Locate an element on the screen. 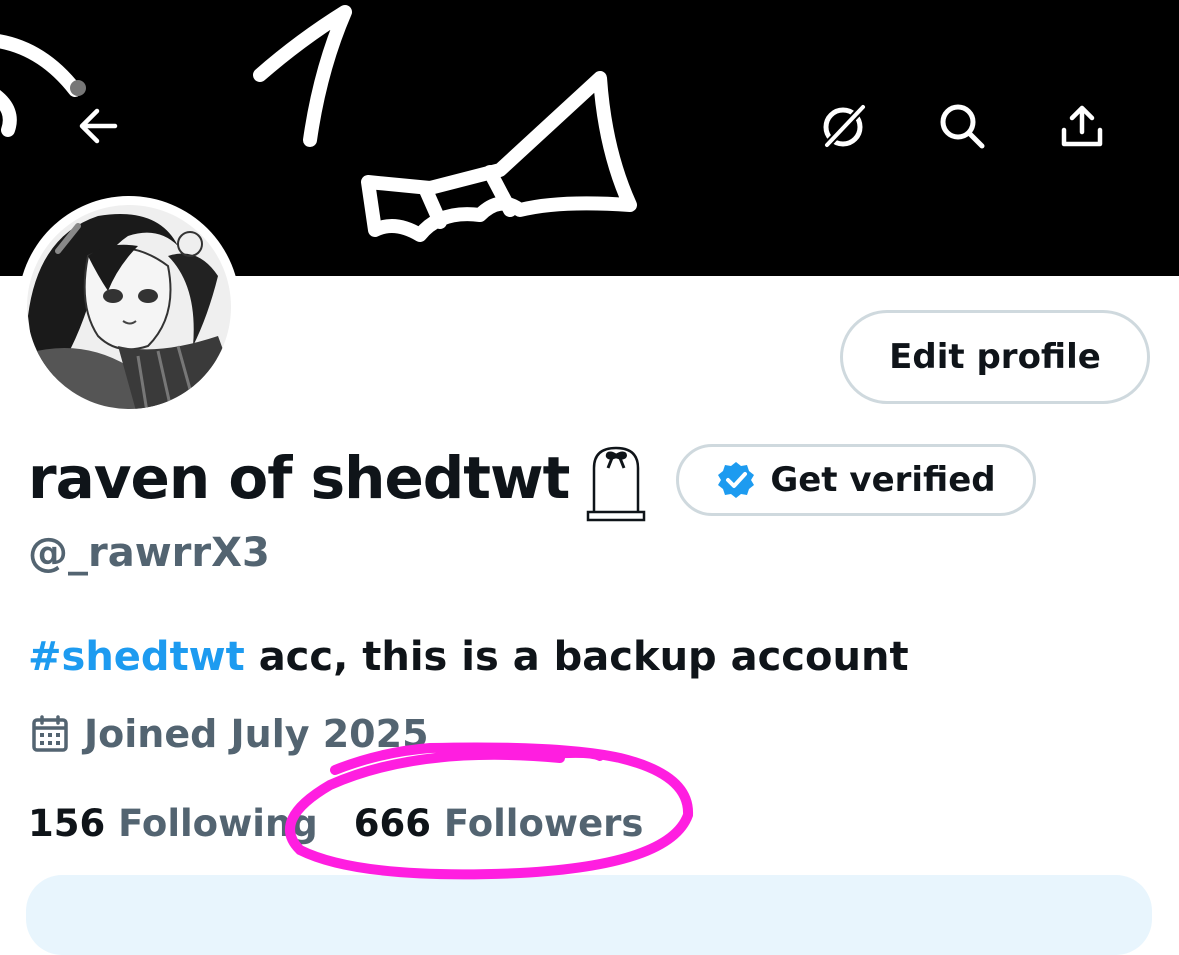 The image size is (1179, 955). back-button is located at coordinates (98, 126).